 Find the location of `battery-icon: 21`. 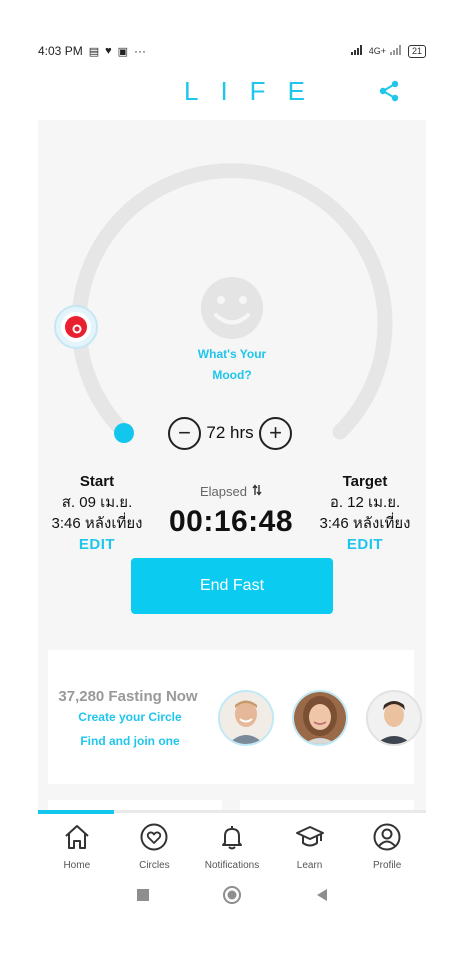

battery-icon: 21 is located at coordinates (416, 51).